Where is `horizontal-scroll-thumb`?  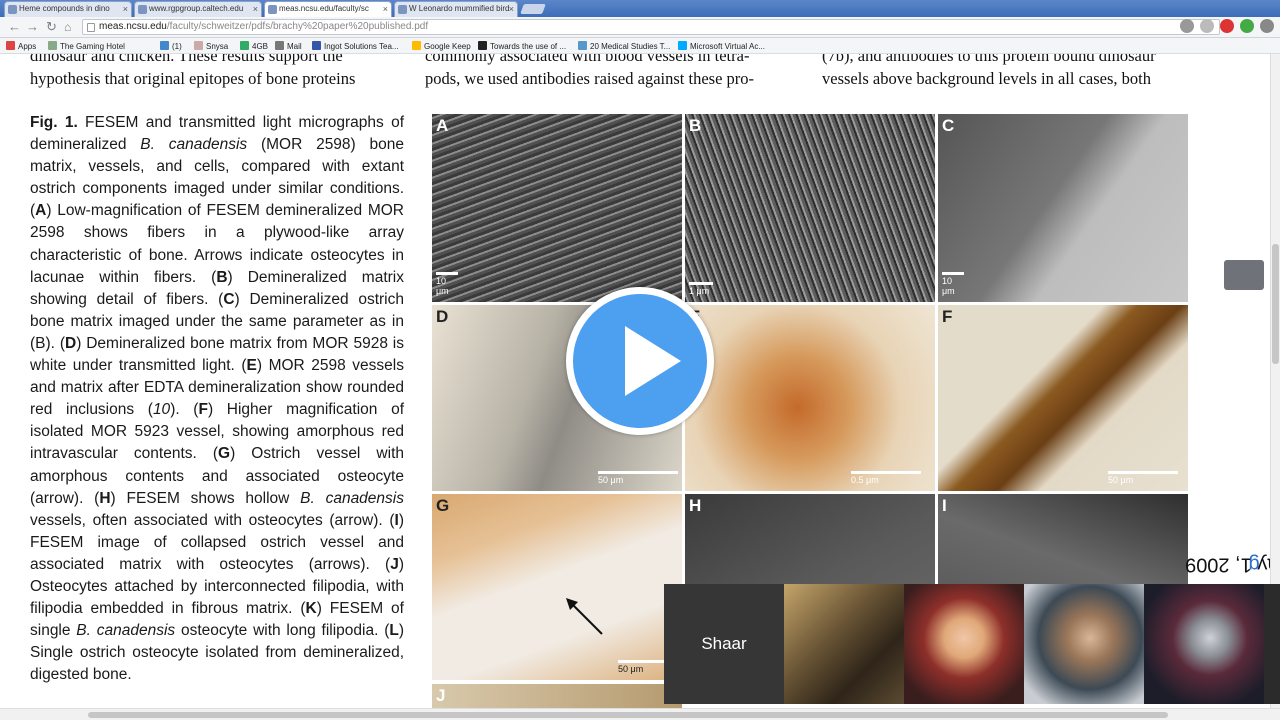
horizontal-scroll-thumb is located at coordinates (628, 715).